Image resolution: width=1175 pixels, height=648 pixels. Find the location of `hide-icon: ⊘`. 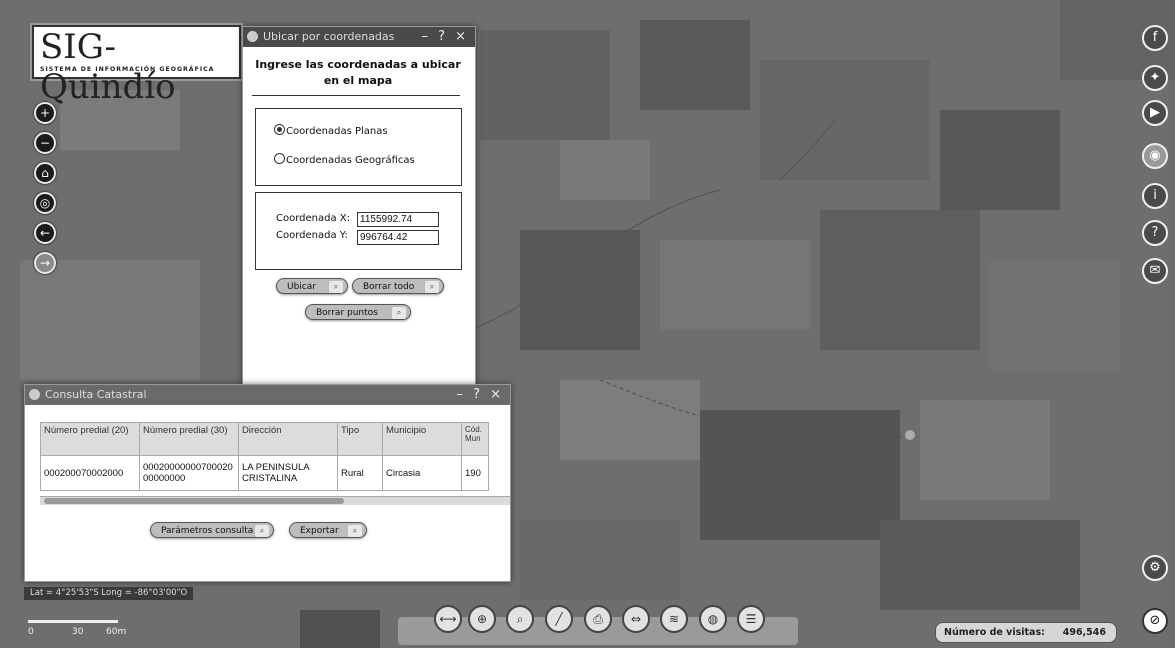

hide-icon: ⊘ is located at coordinates (1155, 621).